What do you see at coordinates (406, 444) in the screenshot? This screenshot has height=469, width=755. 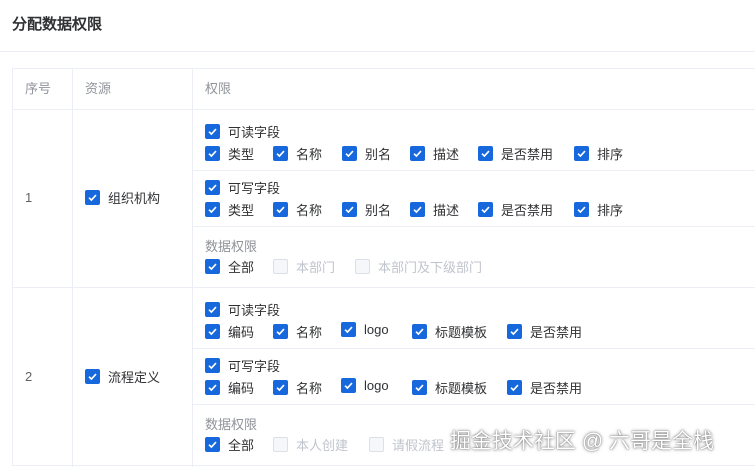 I see `scope-option-leave: 请假流程` at bounding box center [406, 444].